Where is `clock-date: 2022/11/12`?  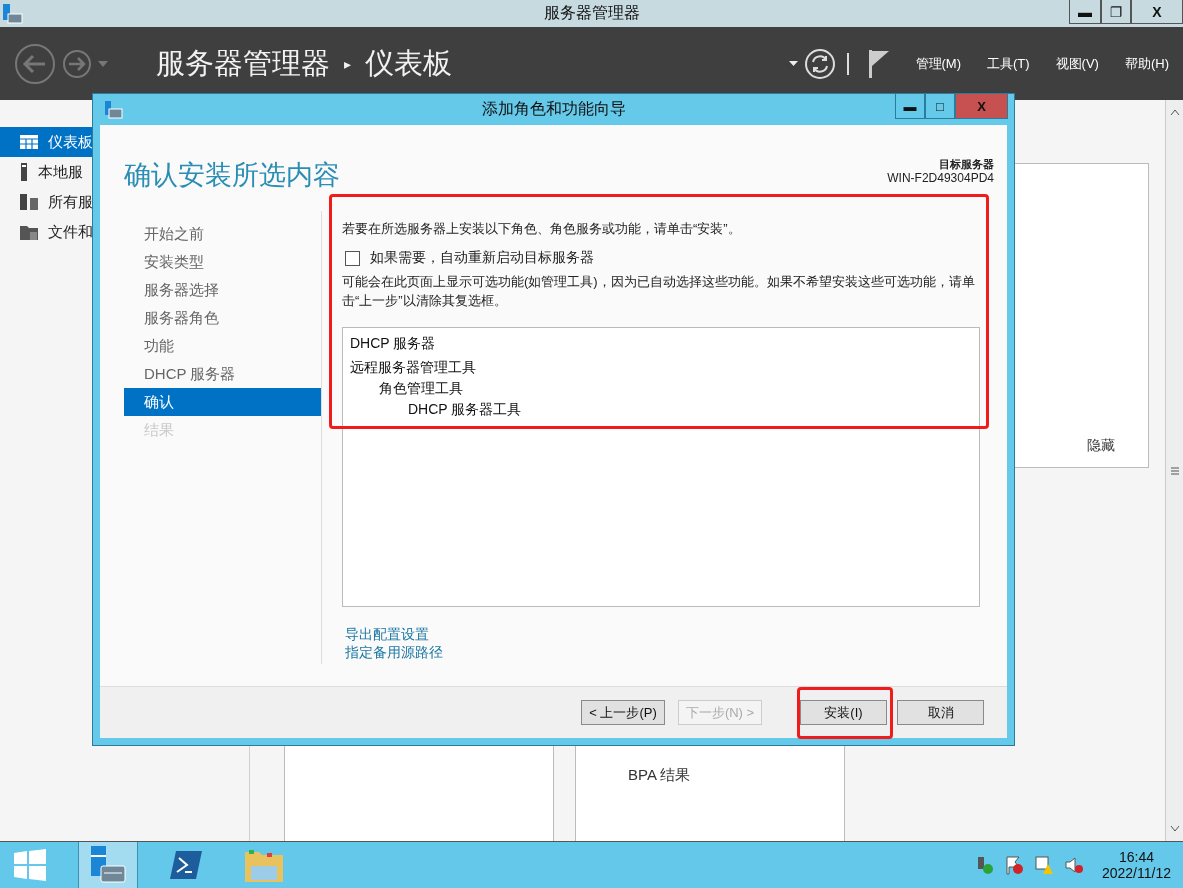
clock-date: 2022/11/12 is located at coordinates (1136, 873).